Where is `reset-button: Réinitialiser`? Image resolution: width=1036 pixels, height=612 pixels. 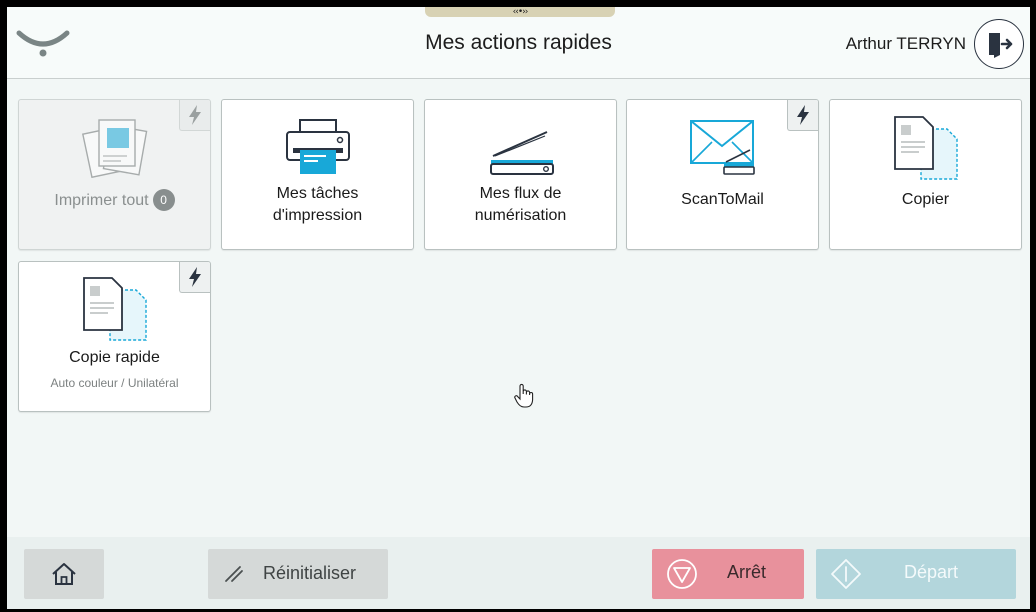
reset-button: Réinitialiser is located at coordinates (298, 574).